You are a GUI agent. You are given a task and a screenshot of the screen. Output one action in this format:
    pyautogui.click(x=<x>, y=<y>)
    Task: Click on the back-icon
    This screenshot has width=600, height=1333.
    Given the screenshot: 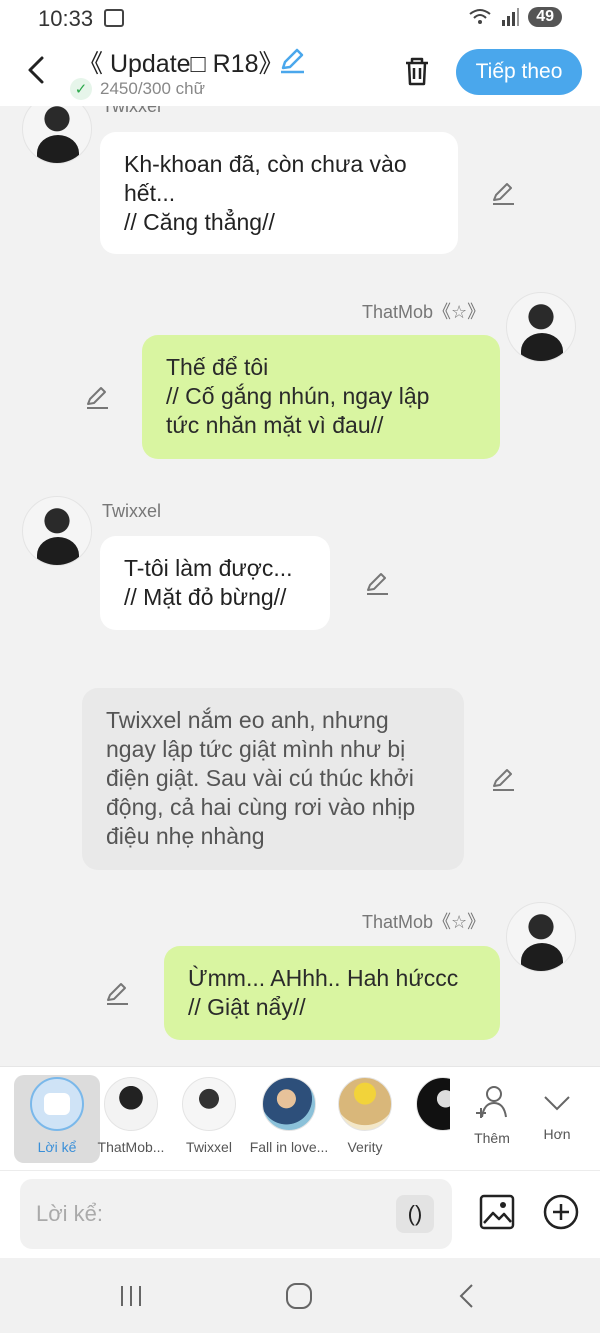 What is the action you would take?
    pyautogui.click(x=37, y=70)
    